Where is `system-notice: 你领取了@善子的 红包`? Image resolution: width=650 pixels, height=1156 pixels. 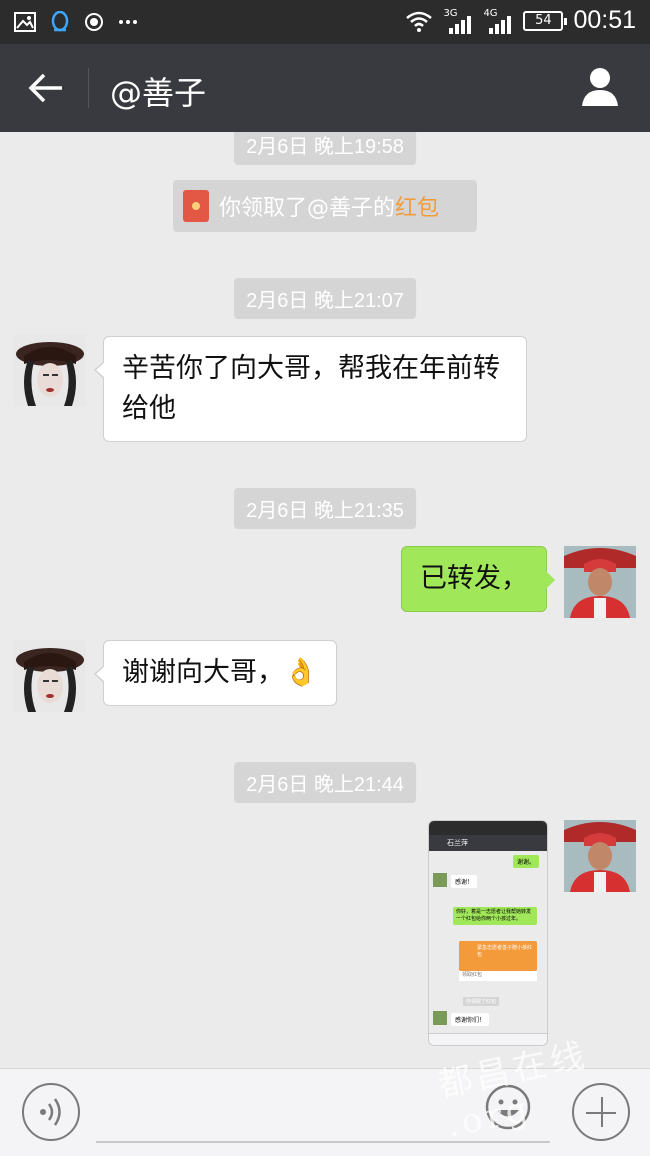
system-notice: 你领取了@善子的 红包 is located at coordinates (325, 206).